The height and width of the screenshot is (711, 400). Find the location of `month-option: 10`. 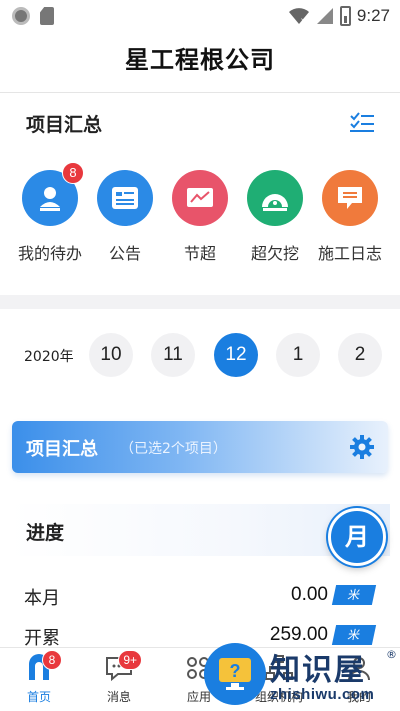

month-option: 10 is located at coordinates (111, 355).